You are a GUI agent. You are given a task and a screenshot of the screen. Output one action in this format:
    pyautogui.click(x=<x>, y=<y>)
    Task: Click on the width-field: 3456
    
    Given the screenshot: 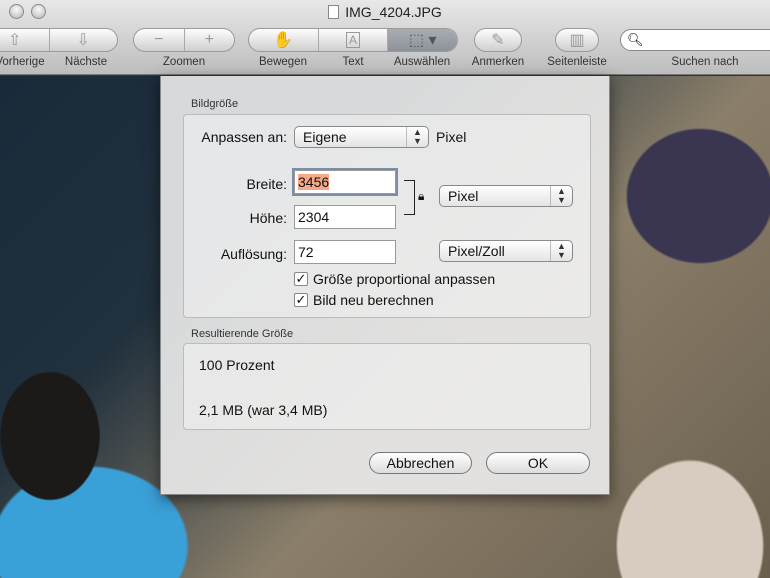 What is the action you would take?
    pyautogui.click(x=345, y=182)
    